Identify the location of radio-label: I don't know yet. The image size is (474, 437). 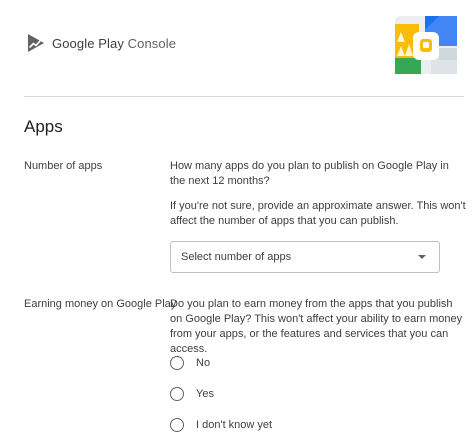
(234, 425).